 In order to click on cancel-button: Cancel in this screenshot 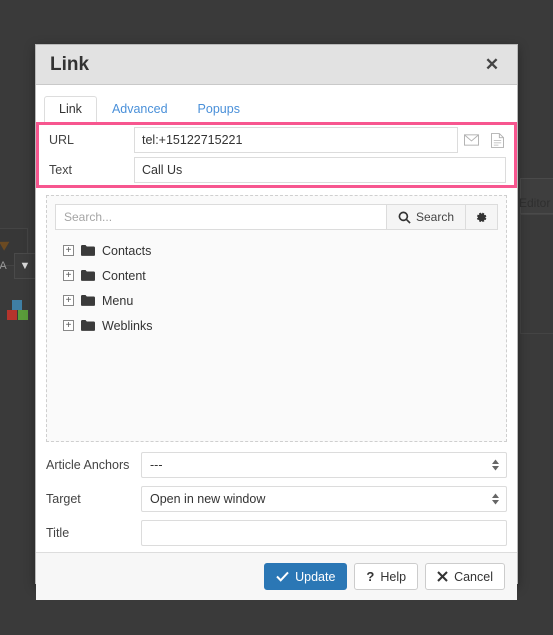, I will do `click(465, 576)`.